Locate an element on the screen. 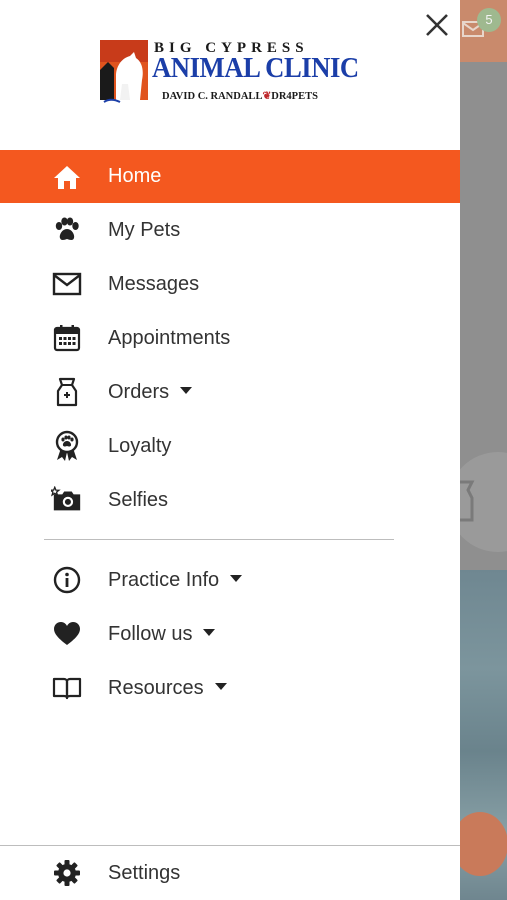  menu-item-label: My Pets is located at coordinates (144, 229).